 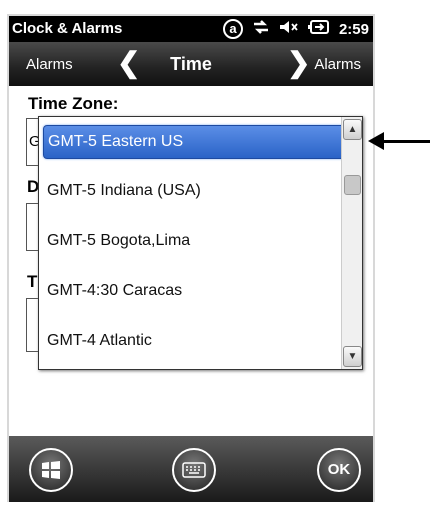 What do you see at coordinates (232, 29) in the screenshot?
I see `keyboard-mode-icon: a` at bounding box center [232, 29].